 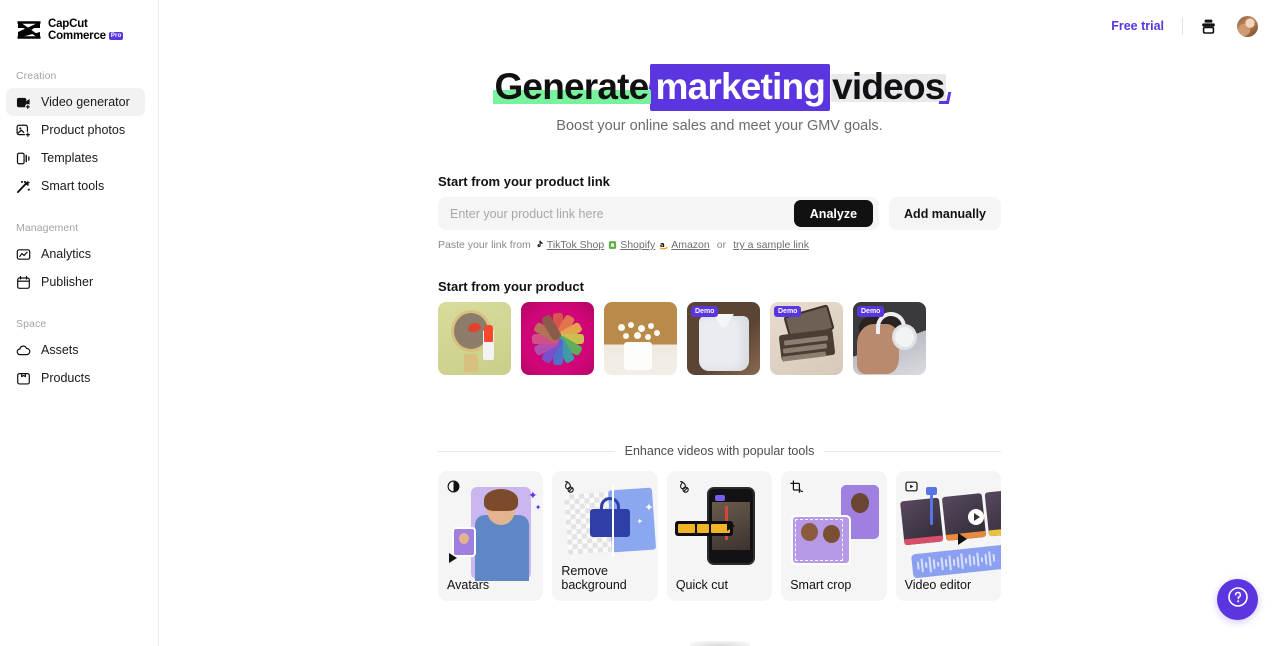 What do you see at coordinates (806, 338) in the screenshot?
I see `product-thumb-eyeshadow-palette: Demo` at bounding box center [806, 338].